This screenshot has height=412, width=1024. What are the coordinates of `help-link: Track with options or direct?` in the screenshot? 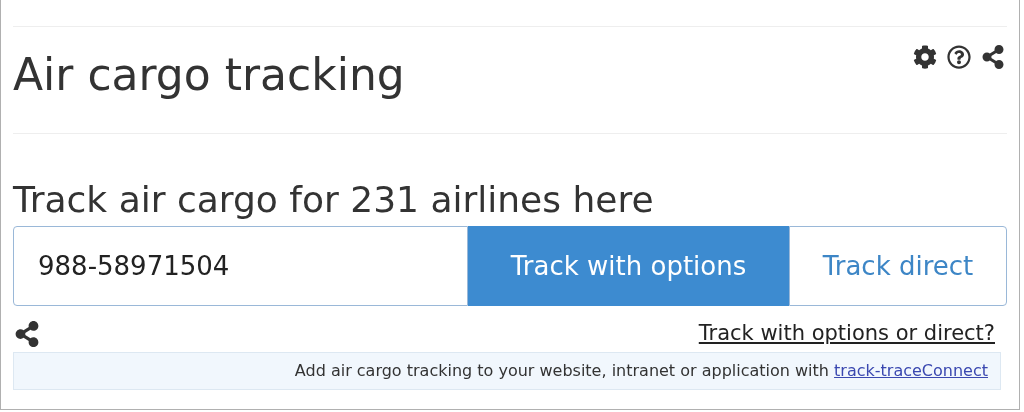 It's located at (846, 334).